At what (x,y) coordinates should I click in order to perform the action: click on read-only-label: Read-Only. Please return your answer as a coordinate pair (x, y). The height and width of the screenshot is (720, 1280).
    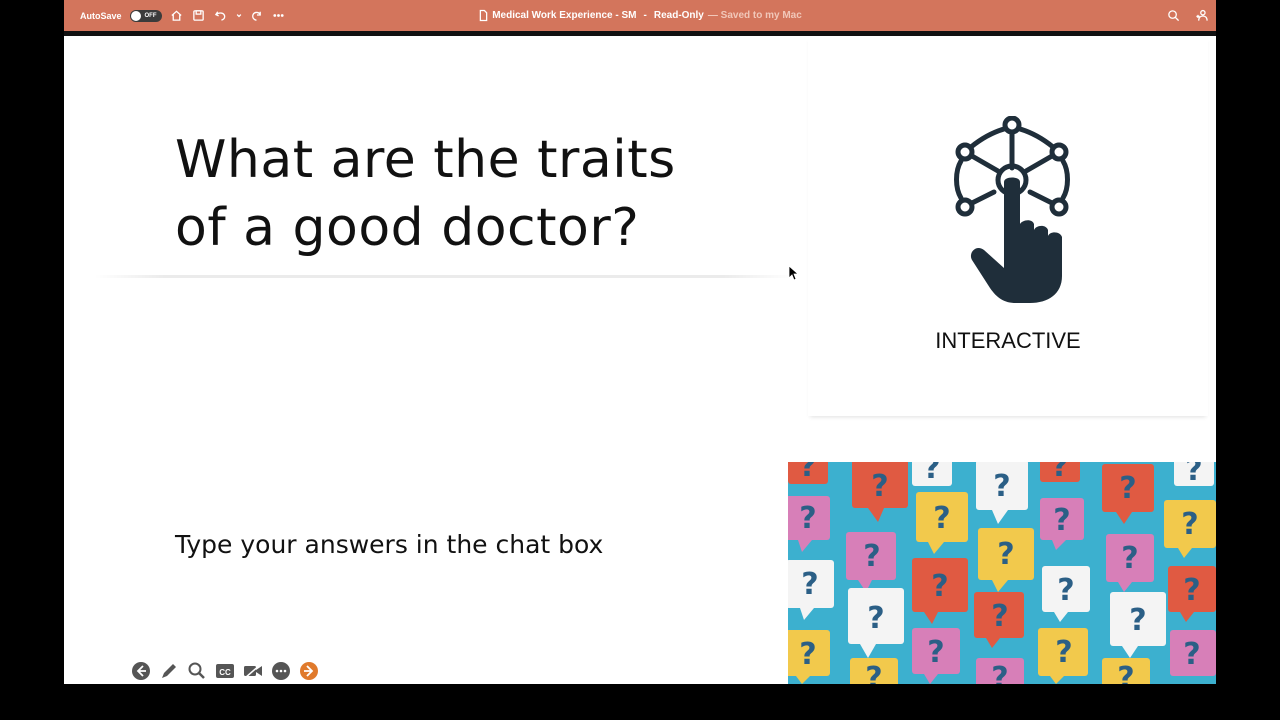
    Looking at the image, I should click on (678, 15).